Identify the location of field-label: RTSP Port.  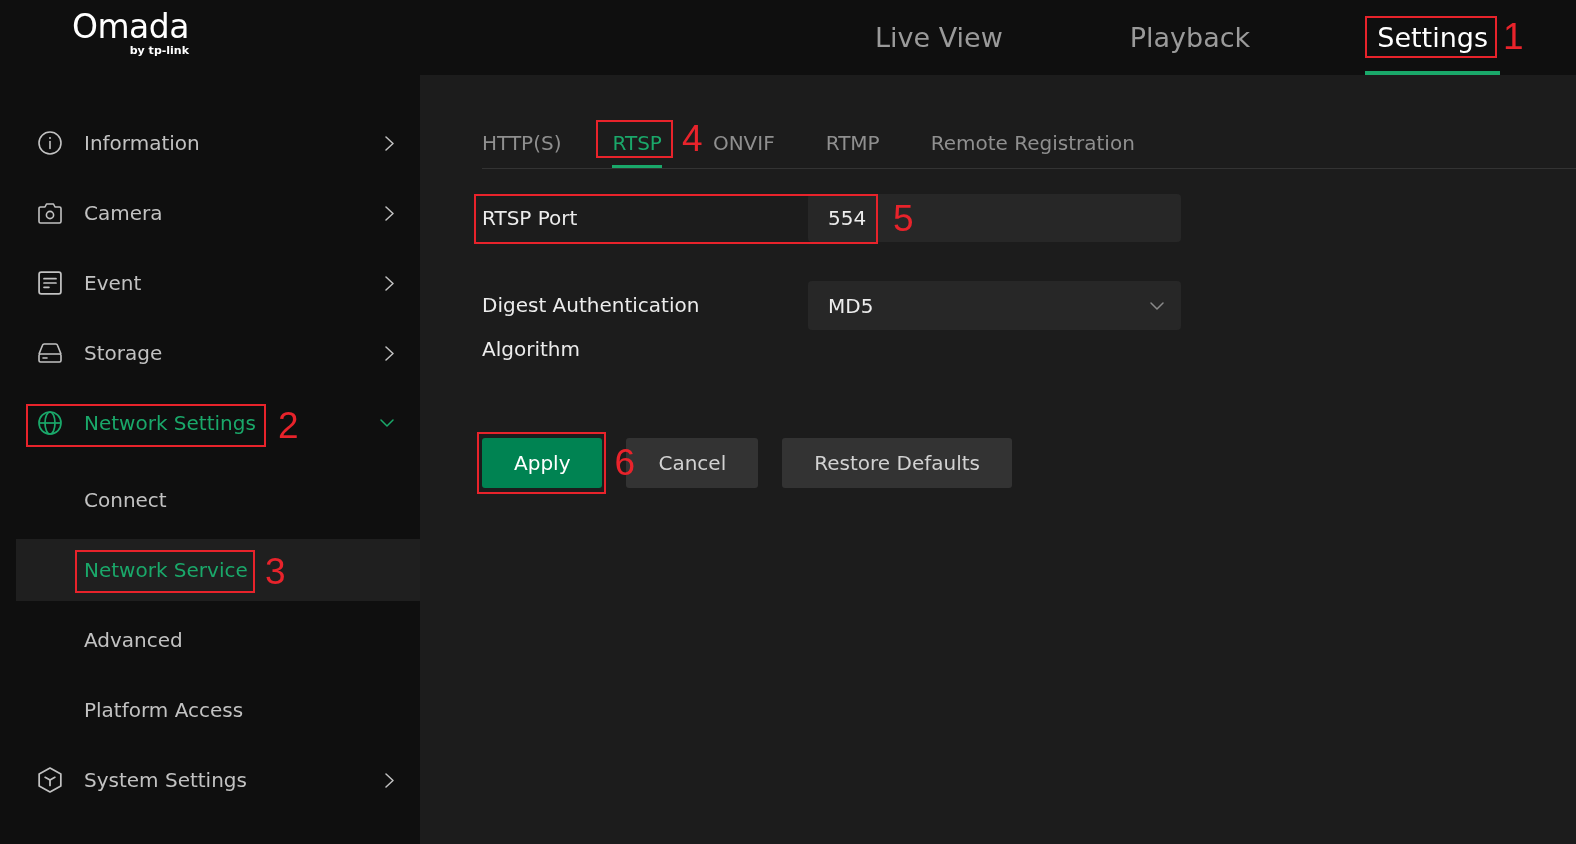
(530, 218).